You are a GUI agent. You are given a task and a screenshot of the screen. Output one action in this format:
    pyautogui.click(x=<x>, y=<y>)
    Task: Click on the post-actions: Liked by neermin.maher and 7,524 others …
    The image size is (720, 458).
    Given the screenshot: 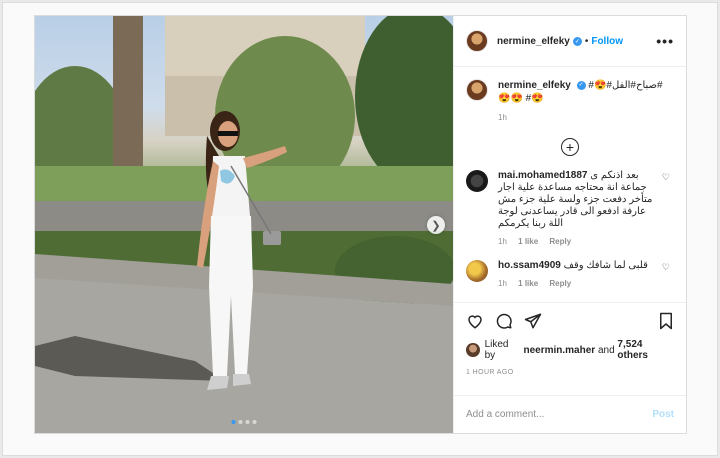 What is the action you would take?
    pyautogui.click(x=570, y=348)
    